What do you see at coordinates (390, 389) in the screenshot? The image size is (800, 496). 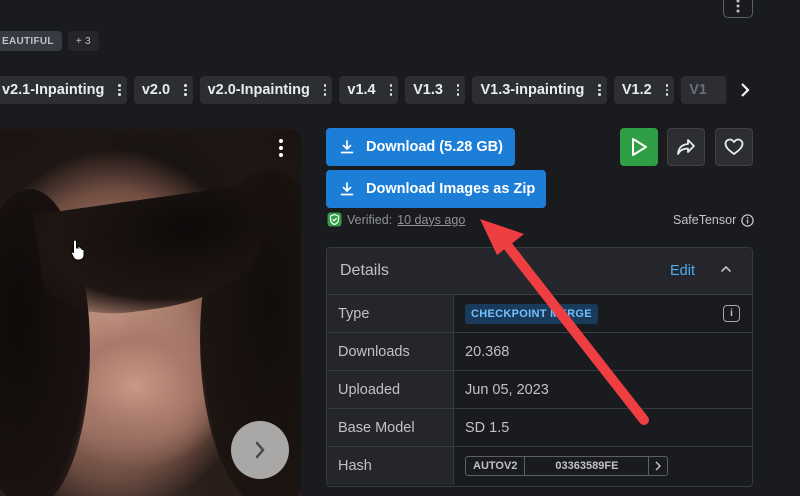 I see `details-key: Uploaded` at bounding box center [390, 389].